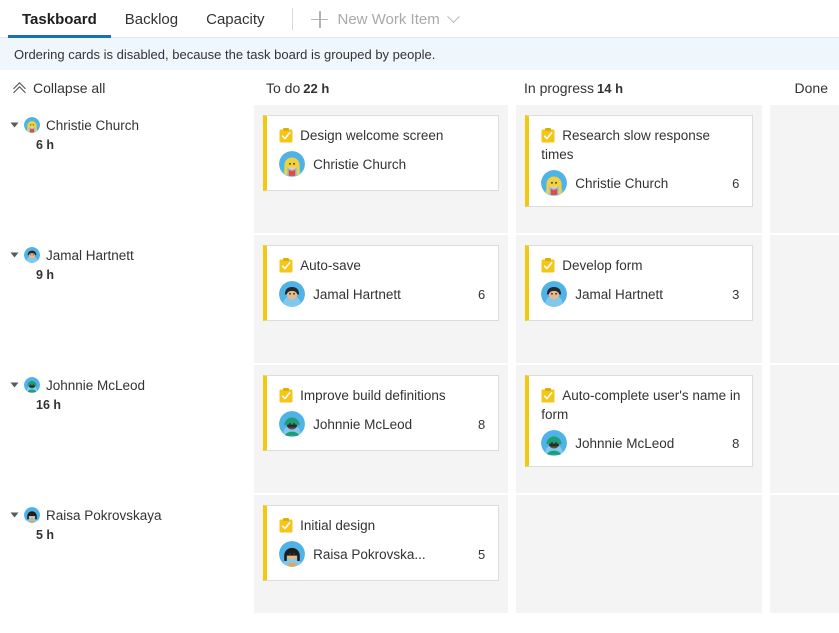  Describe the element at coordinates (639, 283) in the screenshot. I see `task-card: Develop form Jamal Hartnett 3` at that location.